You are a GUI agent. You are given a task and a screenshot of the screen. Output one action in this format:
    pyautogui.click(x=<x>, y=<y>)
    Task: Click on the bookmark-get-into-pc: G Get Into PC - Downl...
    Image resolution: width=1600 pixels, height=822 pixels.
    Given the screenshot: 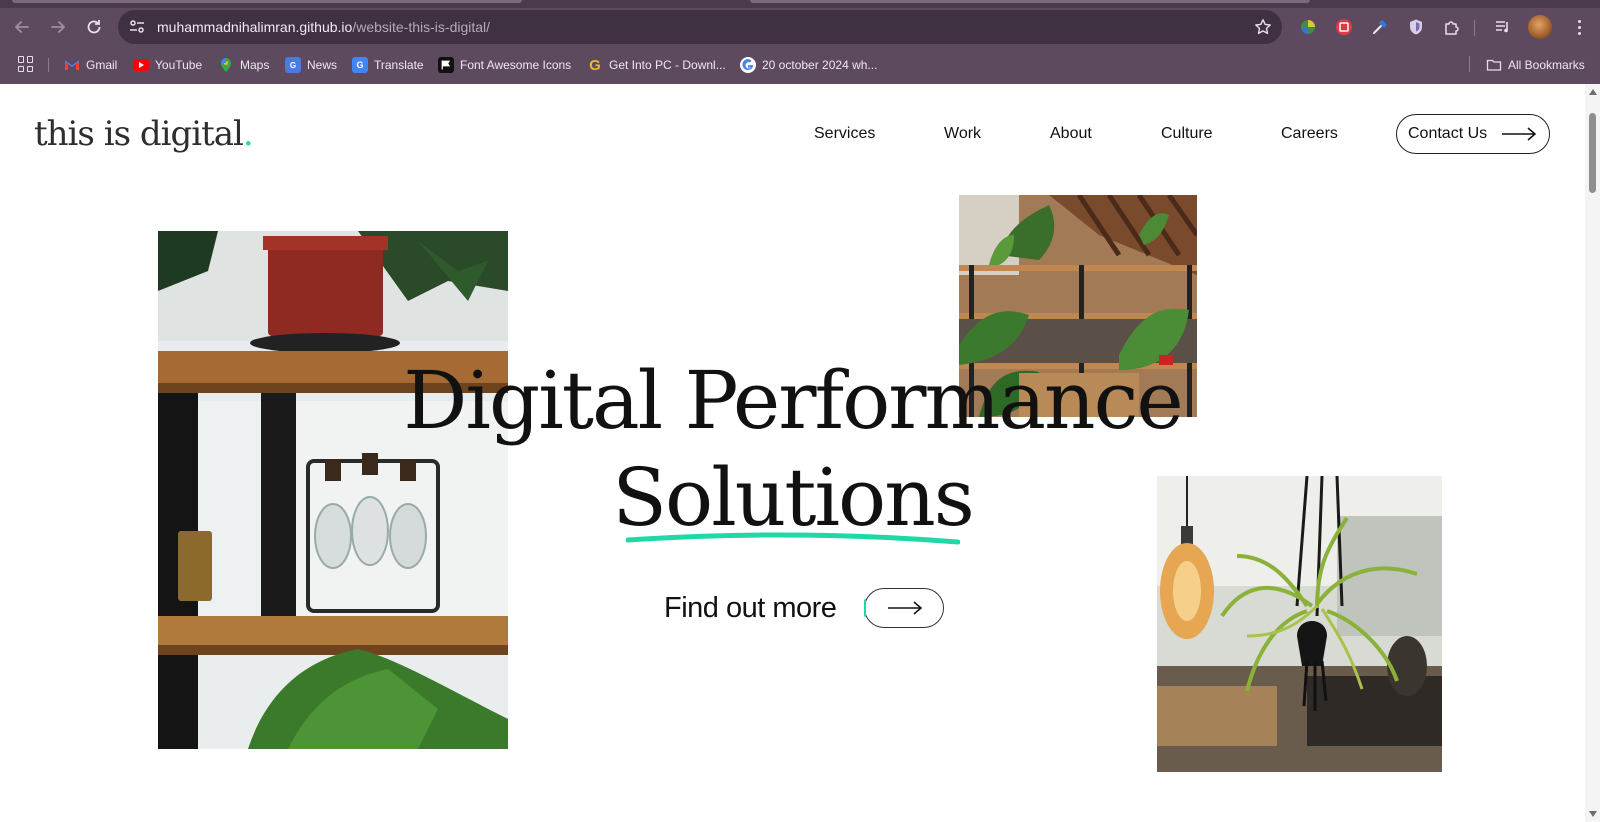 What is the action you would take?
    pyautogui.click(x=656, y=65)
    